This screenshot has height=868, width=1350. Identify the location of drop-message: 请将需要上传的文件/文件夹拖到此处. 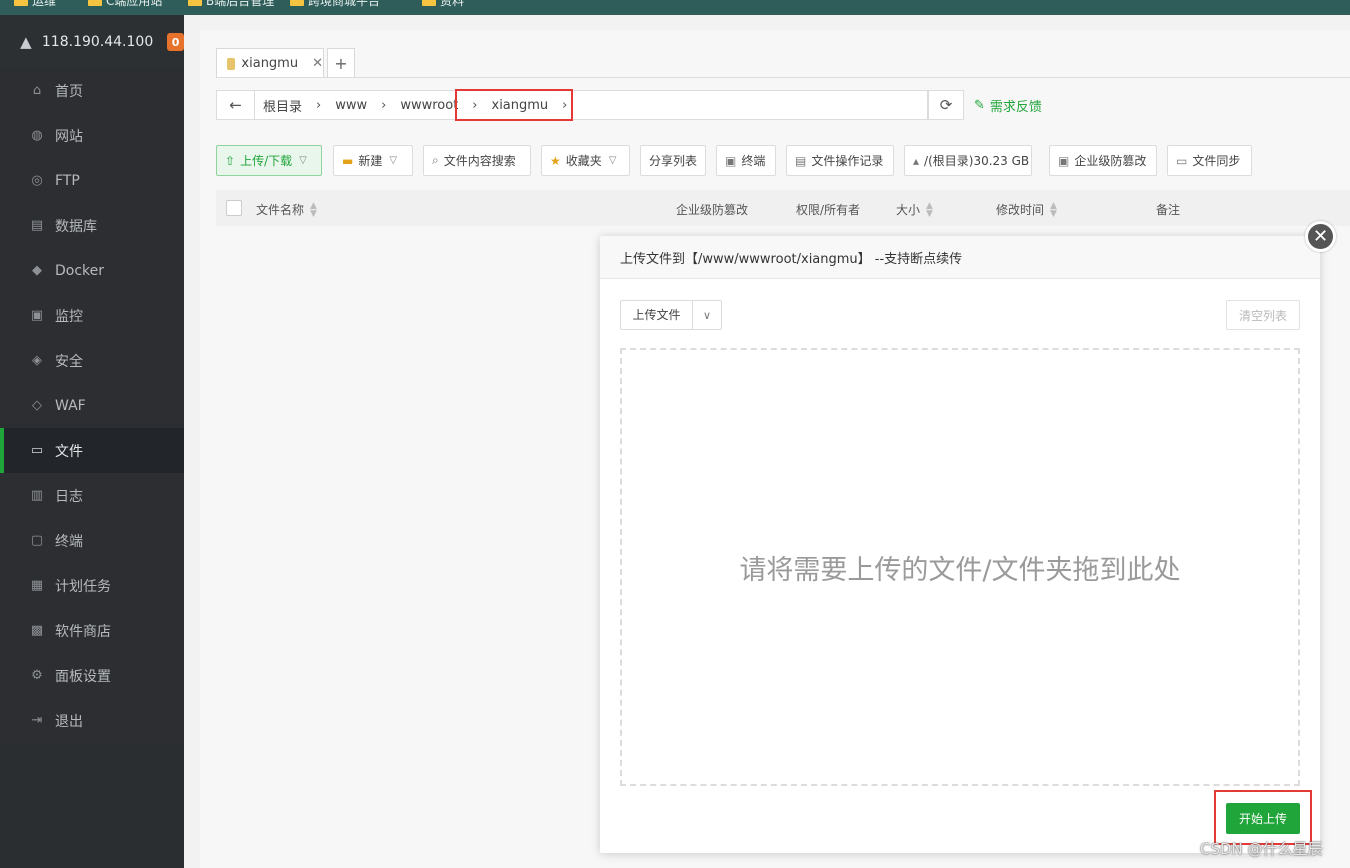
(960, 570).